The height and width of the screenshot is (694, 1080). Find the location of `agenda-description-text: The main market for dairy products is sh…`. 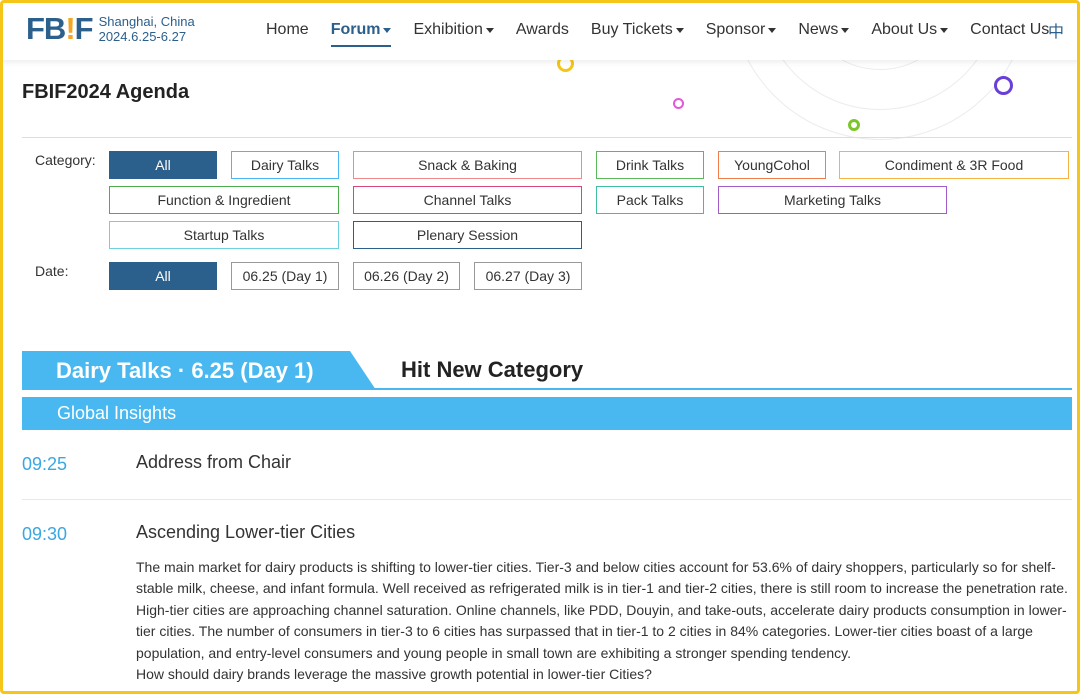

agenda-description-text: The main market for dairy products is sh… is located at coordinates (602, 610).